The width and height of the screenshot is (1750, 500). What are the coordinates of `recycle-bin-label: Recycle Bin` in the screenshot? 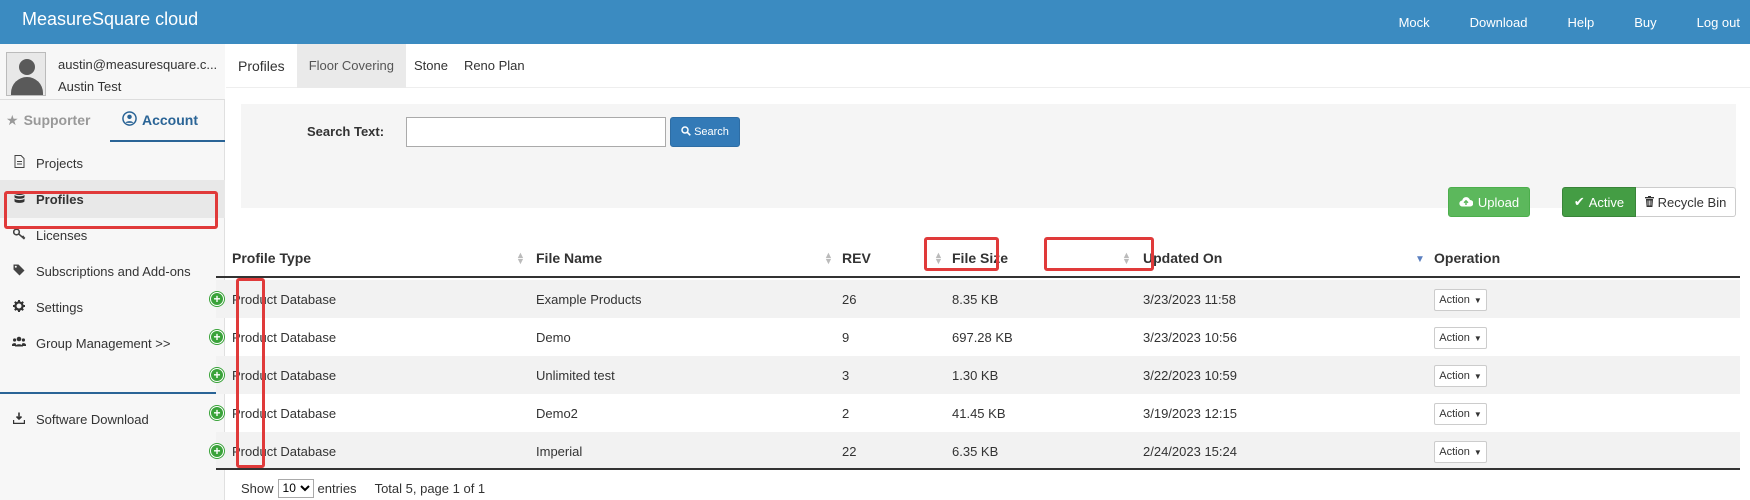 It's located at (1692, 202).